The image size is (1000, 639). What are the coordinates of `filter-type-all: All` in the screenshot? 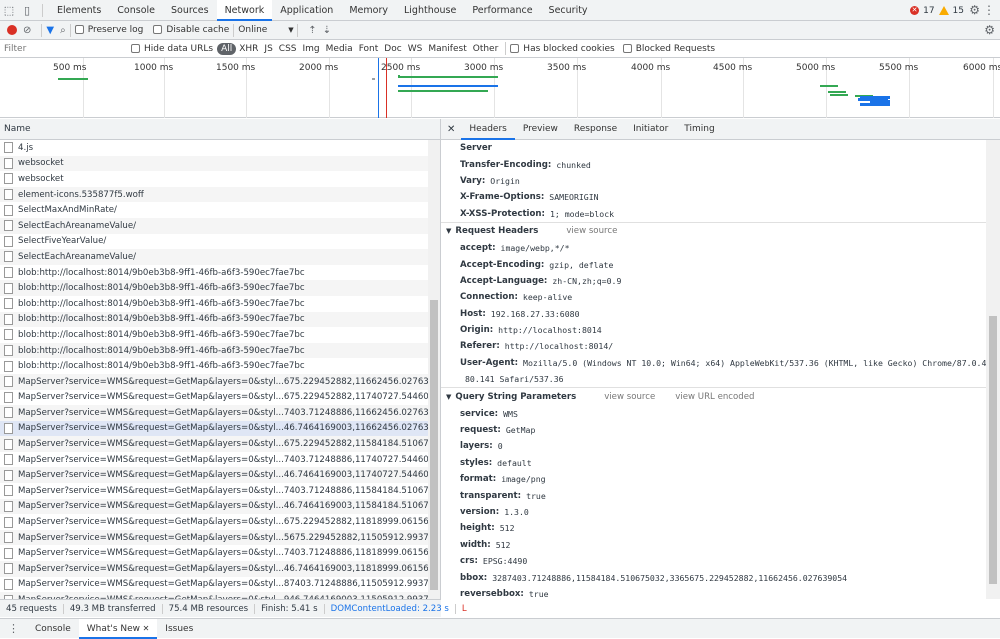 It's located at (227, 48).